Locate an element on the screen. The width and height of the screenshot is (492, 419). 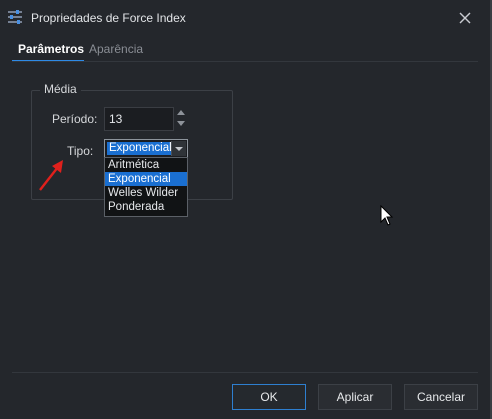
title-bar: Propriedades de Force Index is located at coordinates (245, 18).